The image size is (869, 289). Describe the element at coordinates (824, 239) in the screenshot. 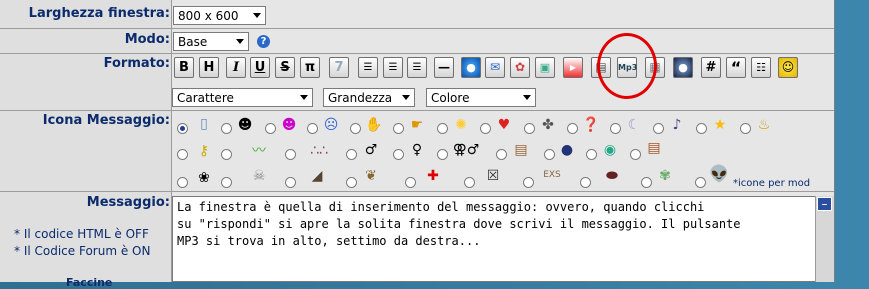

I see `message-scrollbar: –` at that location.